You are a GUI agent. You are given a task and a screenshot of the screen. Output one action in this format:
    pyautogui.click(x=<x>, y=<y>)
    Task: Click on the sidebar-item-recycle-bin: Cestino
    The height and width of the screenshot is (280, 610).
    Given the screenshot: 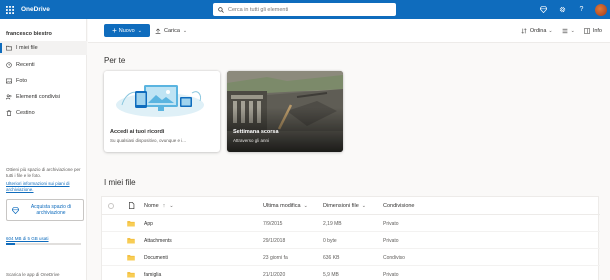 What is the action you would take?
    pyautogui.click(x=43, y=113)
    